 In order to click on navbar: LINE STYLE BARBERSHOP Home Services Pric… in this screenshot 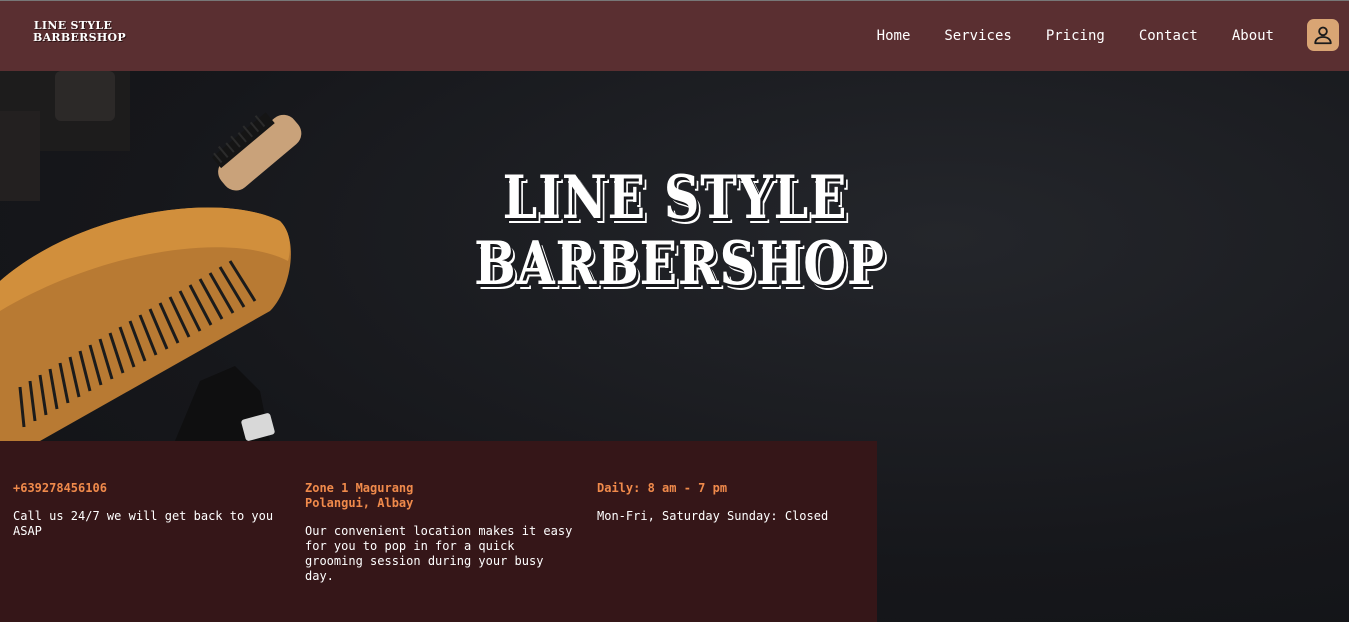, I will do `click(674, 35)`.